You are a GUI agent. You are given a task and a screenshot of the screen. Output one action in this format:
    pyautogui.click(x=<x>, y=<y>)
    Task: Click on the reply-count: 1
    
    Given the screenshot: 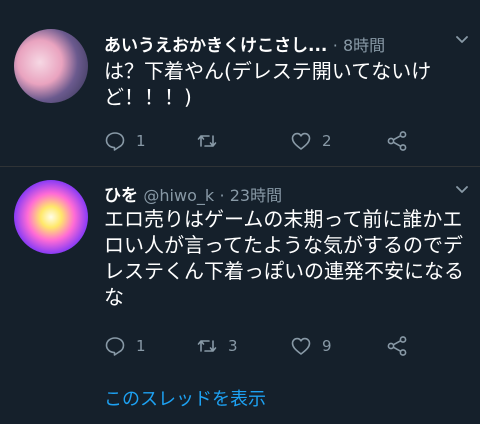 What is the action you would take?
    pyautogui.click(x=141, y=346)
    